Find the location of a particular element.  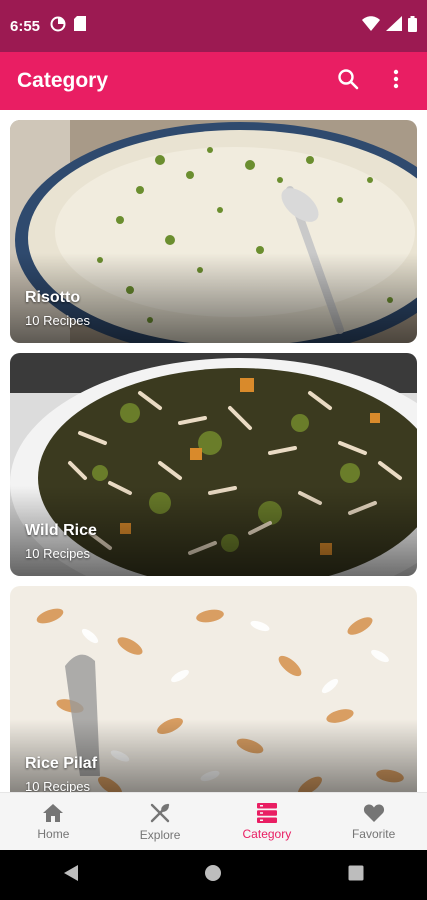

nav-item-home: Home is located at coordinates (53, 821).